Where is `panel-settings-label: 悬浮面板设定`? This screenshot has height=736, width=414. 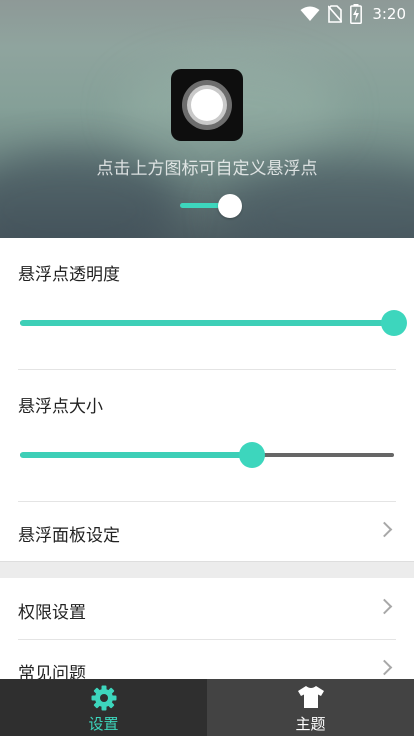 panel-settings-label: 悬浮面板设定 is located at coordinates (69, 536).